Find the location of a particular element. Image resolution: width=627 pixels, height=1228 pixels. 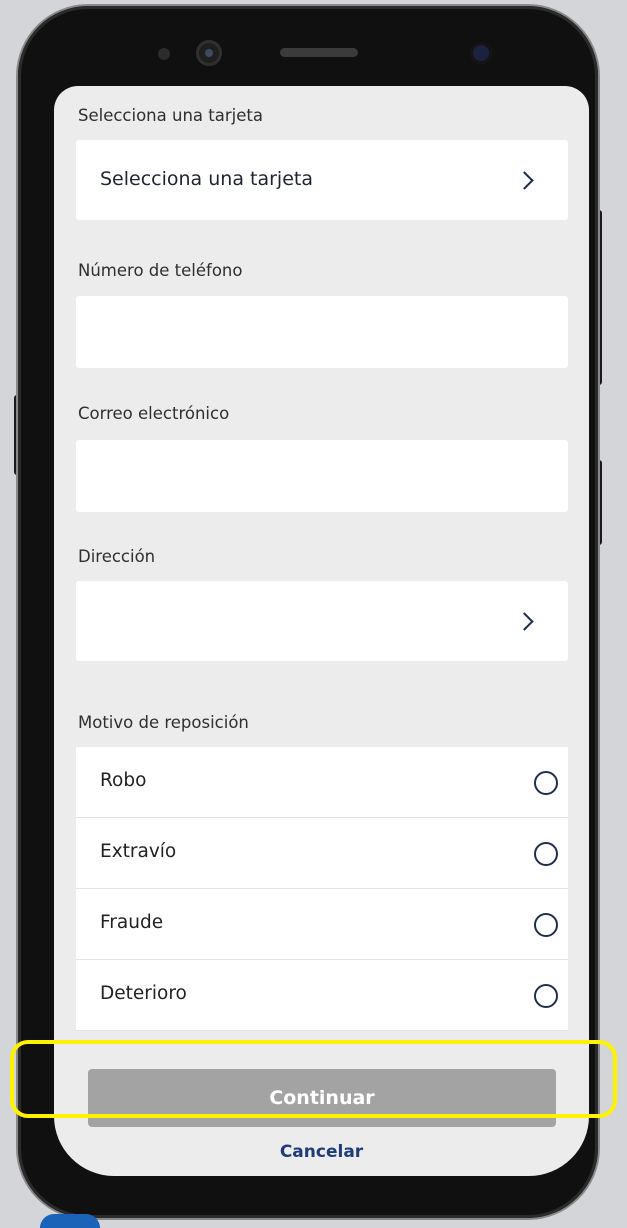

address-label: Dirección is located at coordinates (117, 556).